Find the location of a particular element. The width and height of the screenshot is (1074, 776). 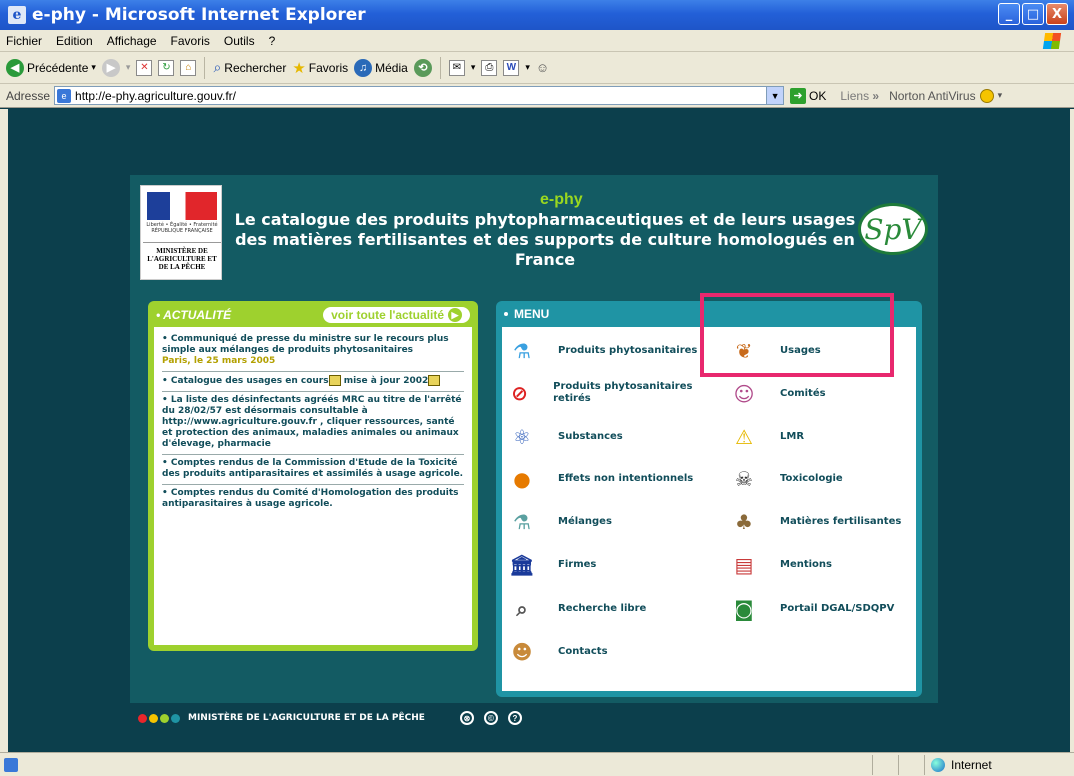

menu-item-toxicologie: ☠ Toxicologie is located at coordinates (785, 479).